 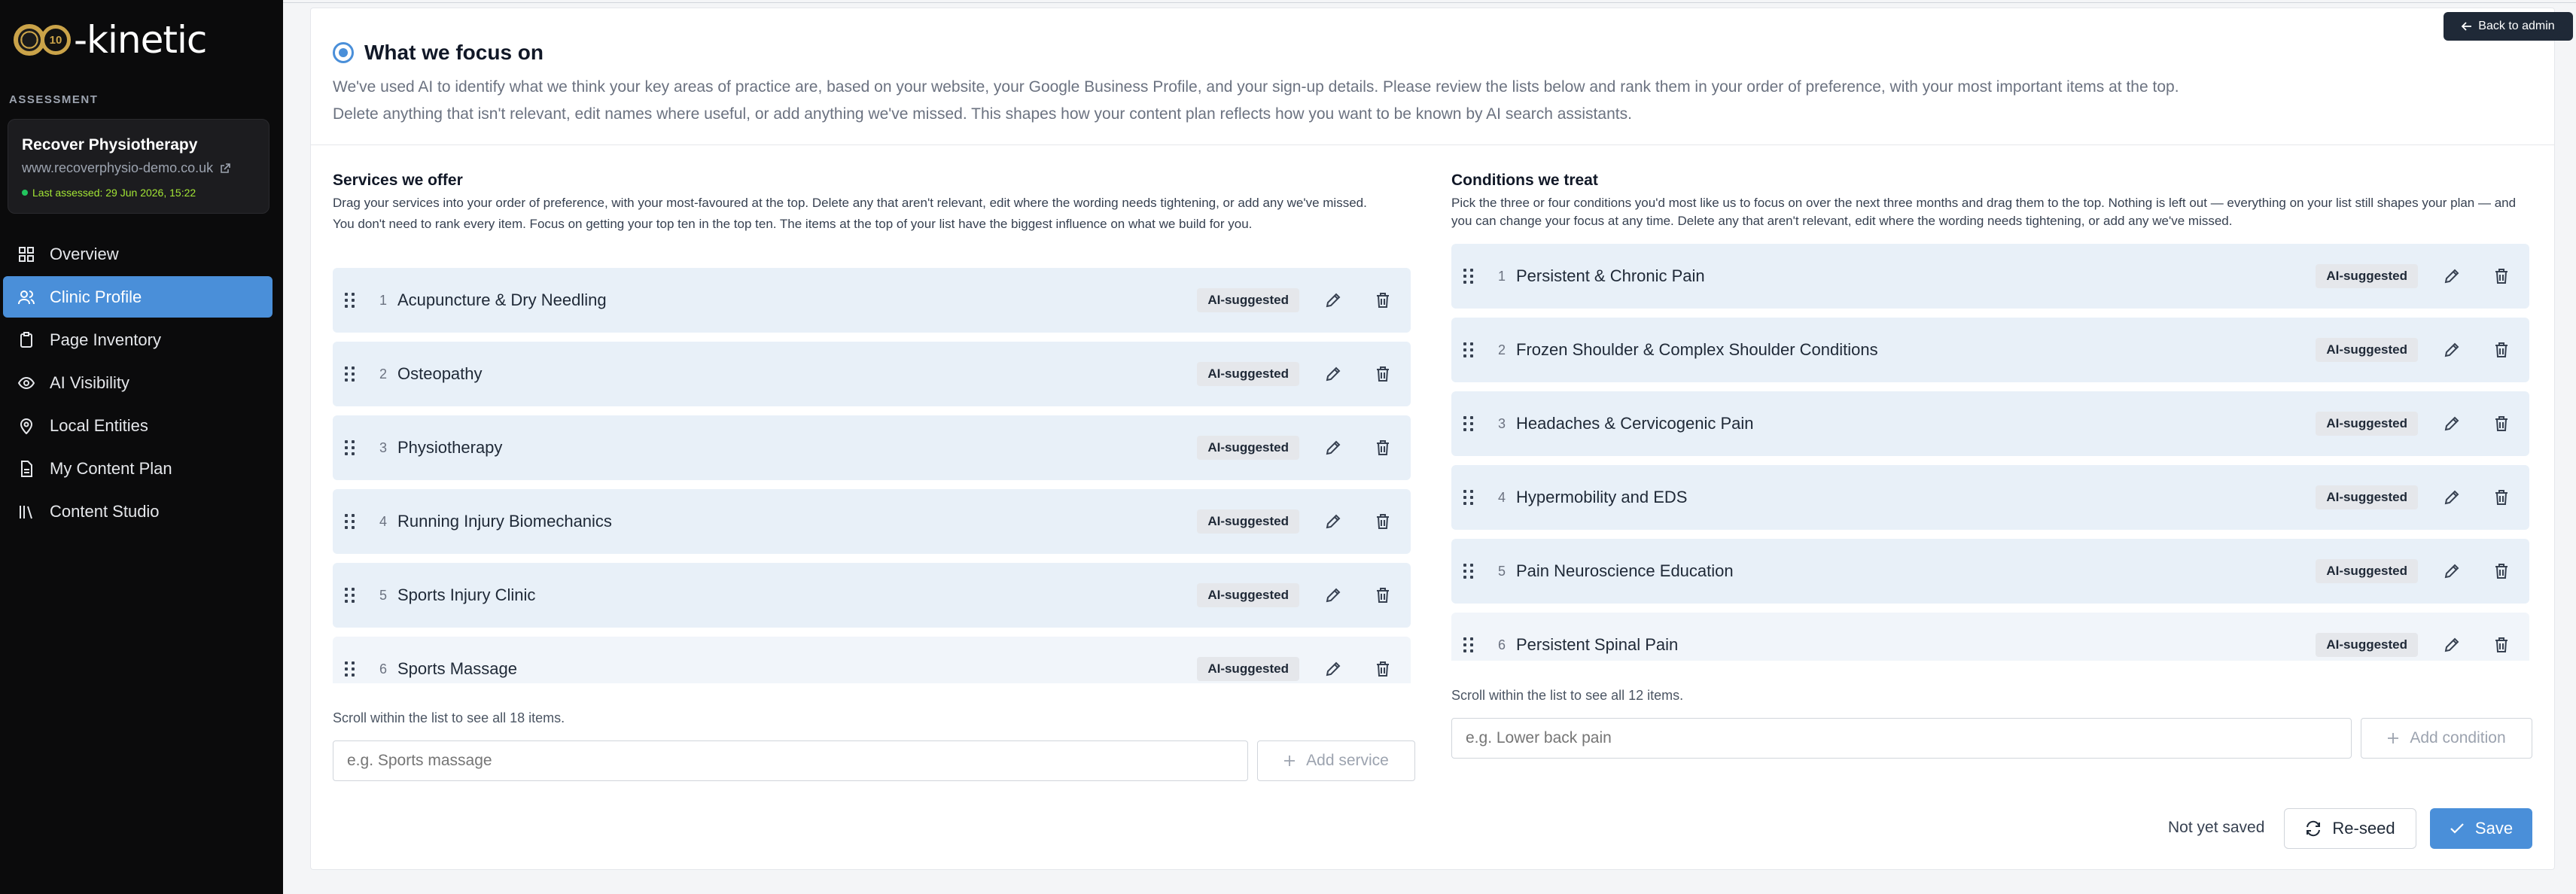 What do you see at coordinates (226, 168) in the screenshot?
I see `external-link-icon` at bounding box center [226, 168].